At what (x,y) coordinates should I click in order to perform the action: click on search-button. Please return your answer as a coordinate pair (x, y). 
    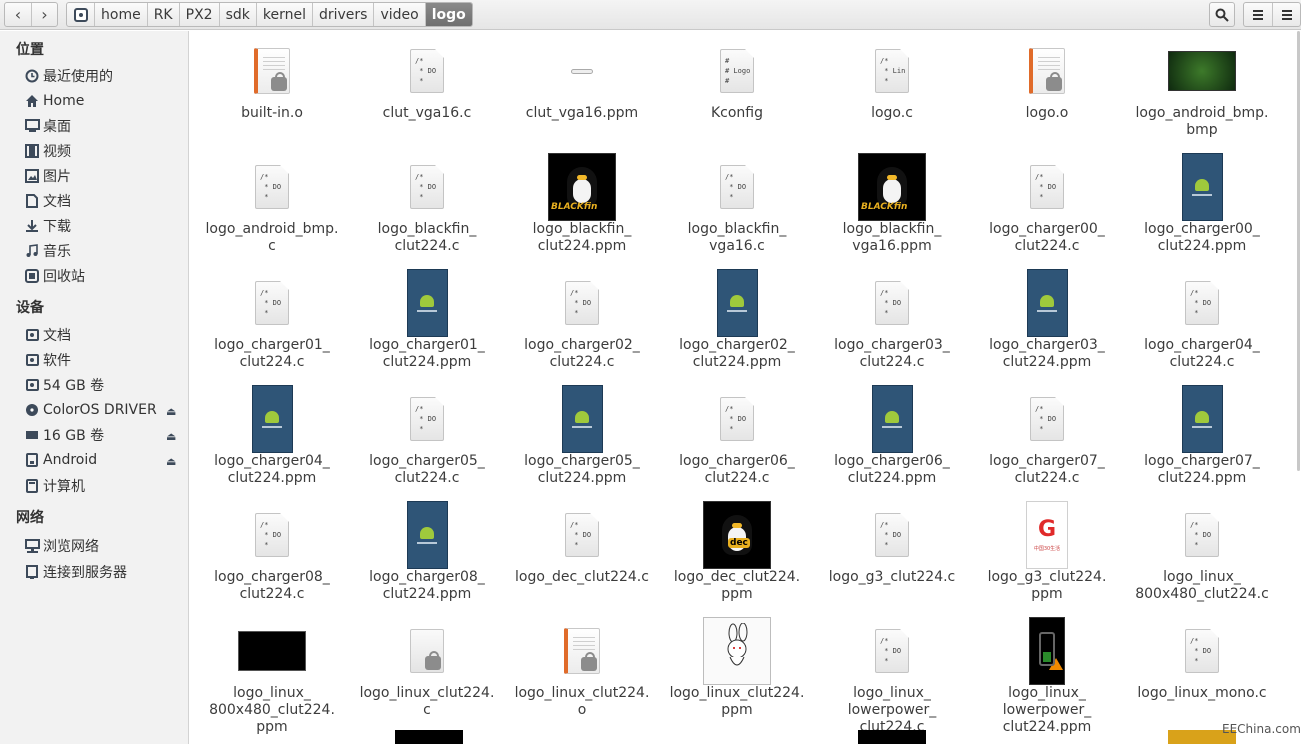
    Looking at the image, I should click on (1222, 14).